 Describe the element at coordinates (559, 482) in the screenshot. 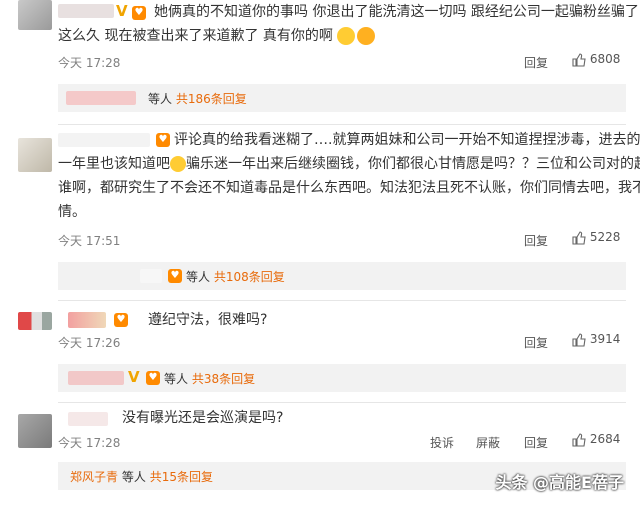

I see `watermark: 头条 @高能E蓓子` at that location.